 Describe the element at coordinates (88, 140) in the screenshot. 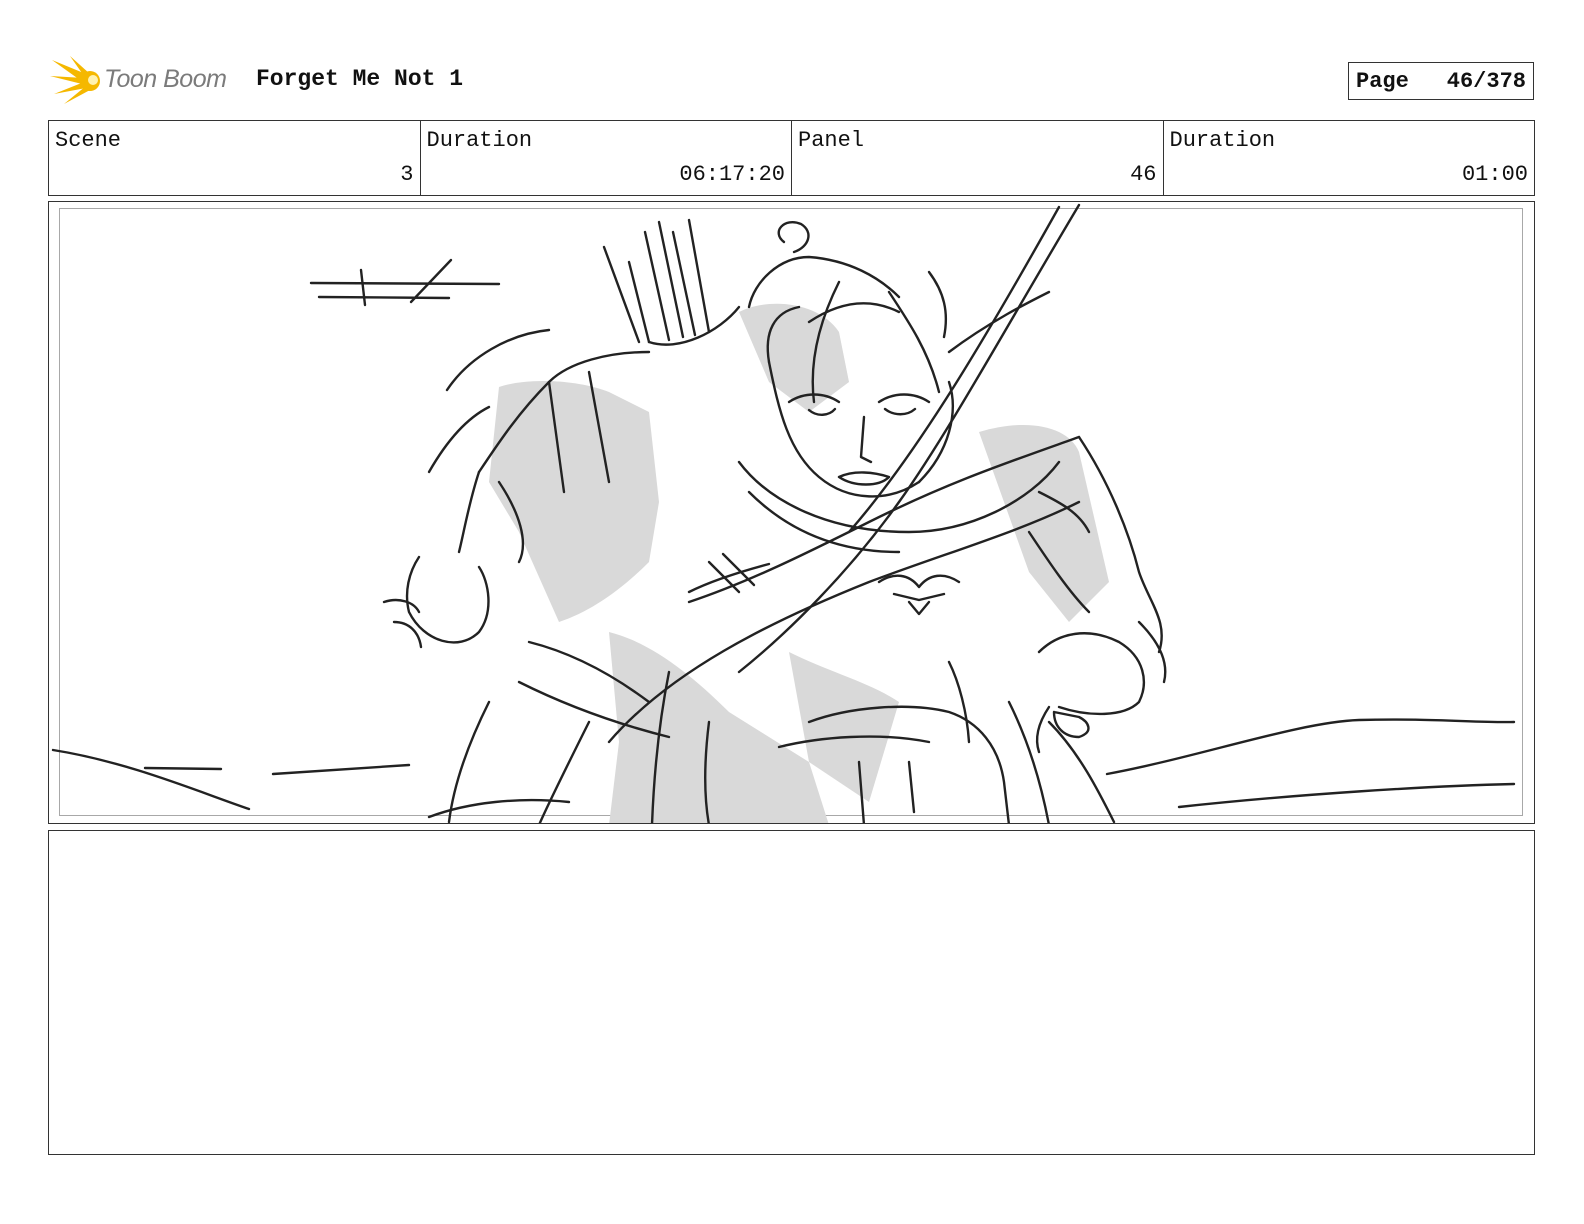

I see `scene-label: Scene` at that location.